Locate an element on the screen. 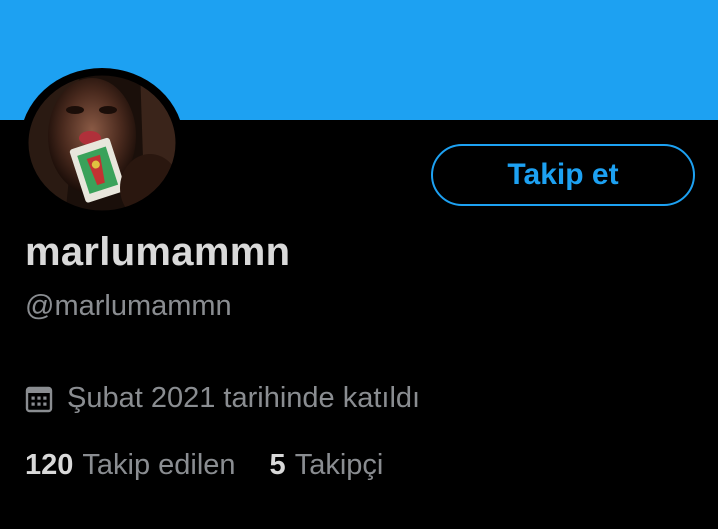  following-label: Takip edilen is located at coordinates (159, 465).